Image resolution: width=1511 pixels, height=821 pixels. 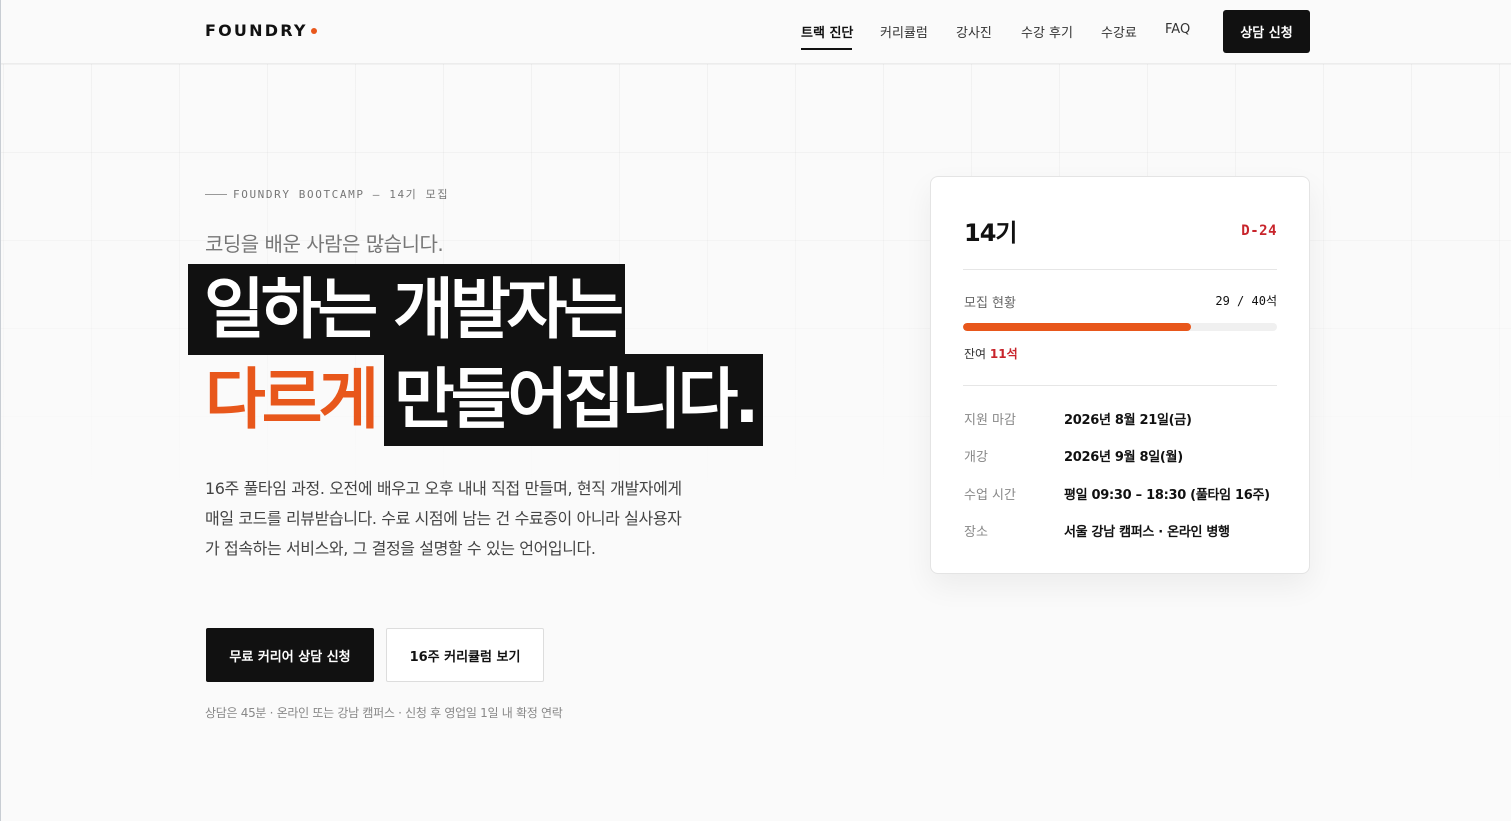 I want to click on info-value: 2026년 9월 8일(월), so click(x=1123, y=457).